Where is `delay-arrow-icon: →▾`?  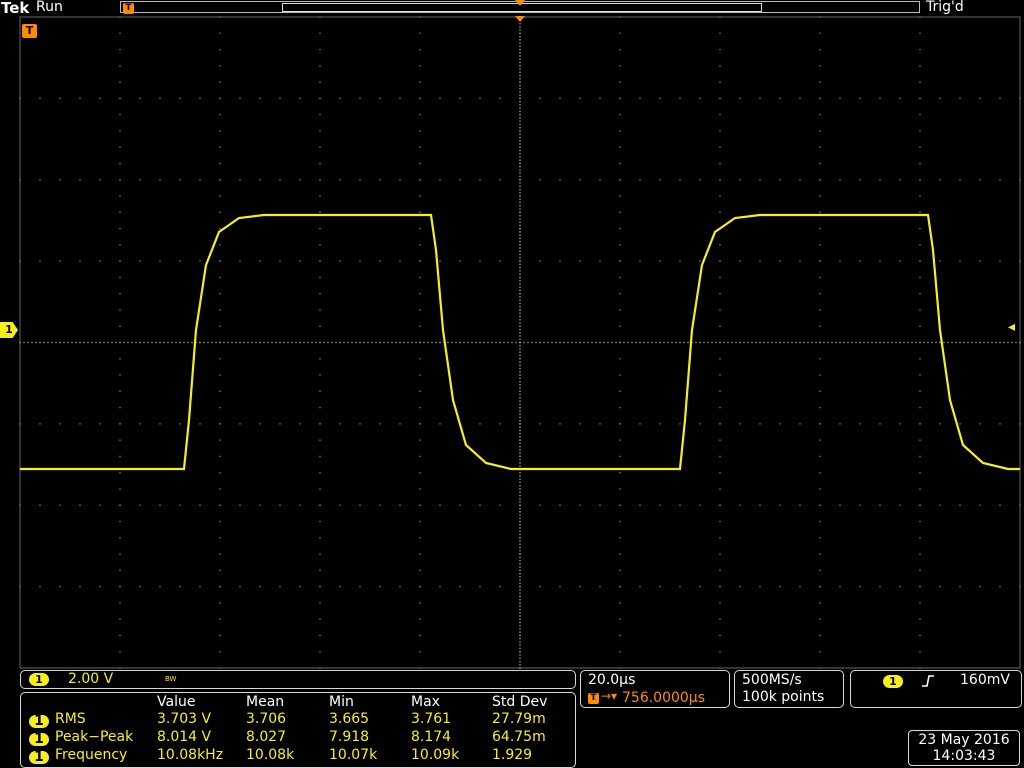
delay-arrow-icon: →▾ is located at coordinates (609, 696).